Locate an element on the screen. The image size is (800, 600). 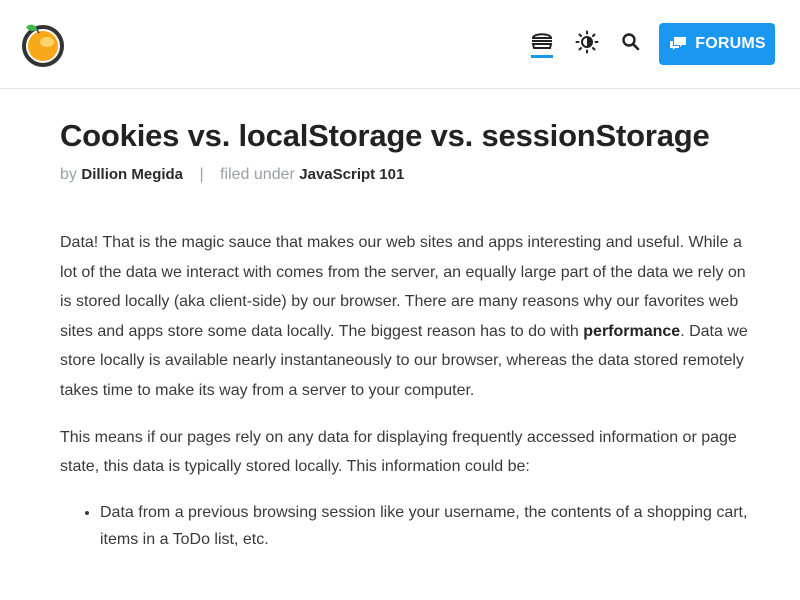
category-link: JavaScript 101 is located at coordinates (351, 174).